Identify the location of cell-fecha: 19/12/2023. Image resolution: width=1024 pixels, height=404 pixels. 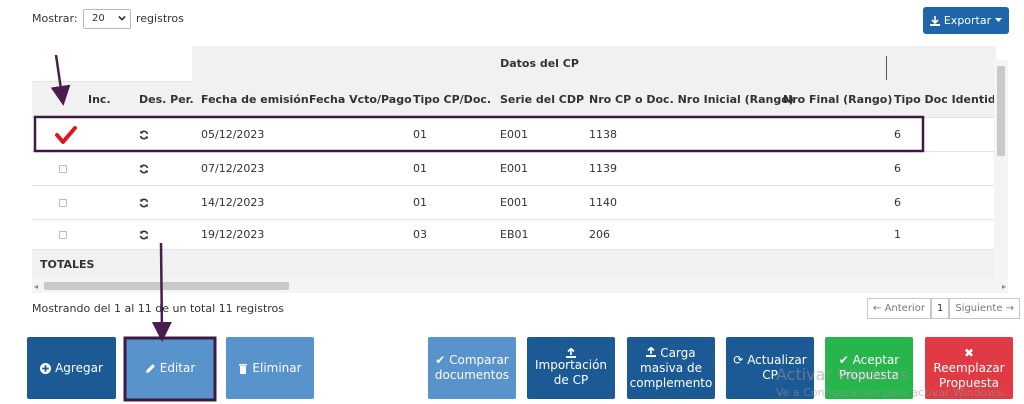
(233, 234).